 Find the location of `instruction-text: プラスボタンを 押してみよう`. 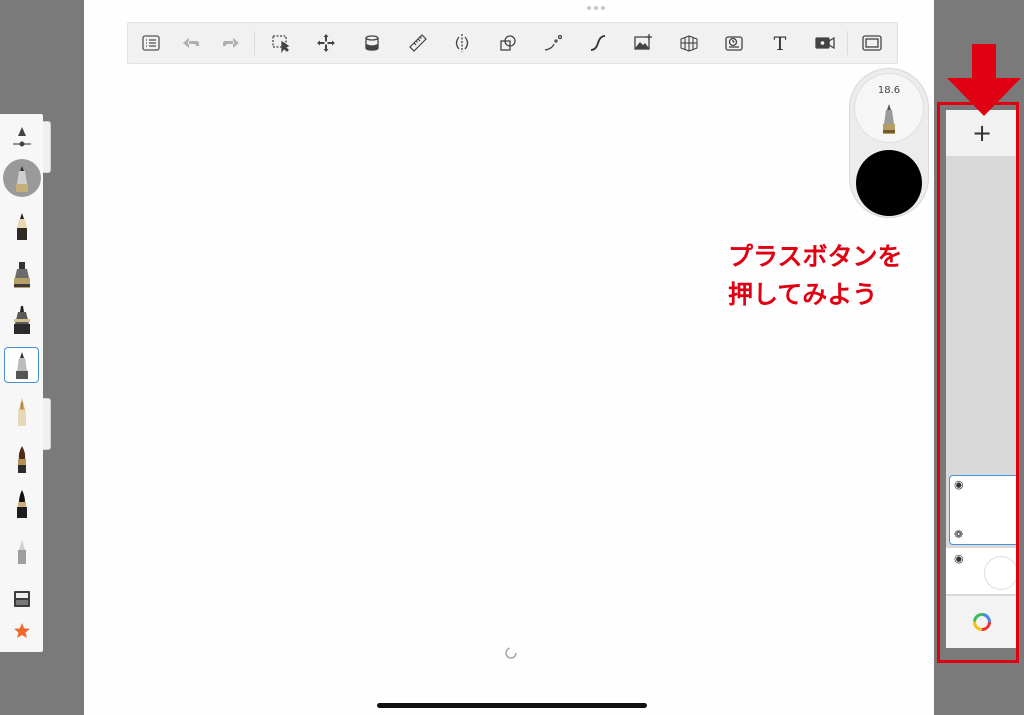

instruction-text: プラスボタンを 押してみよう is located at coordinates (833, 276).